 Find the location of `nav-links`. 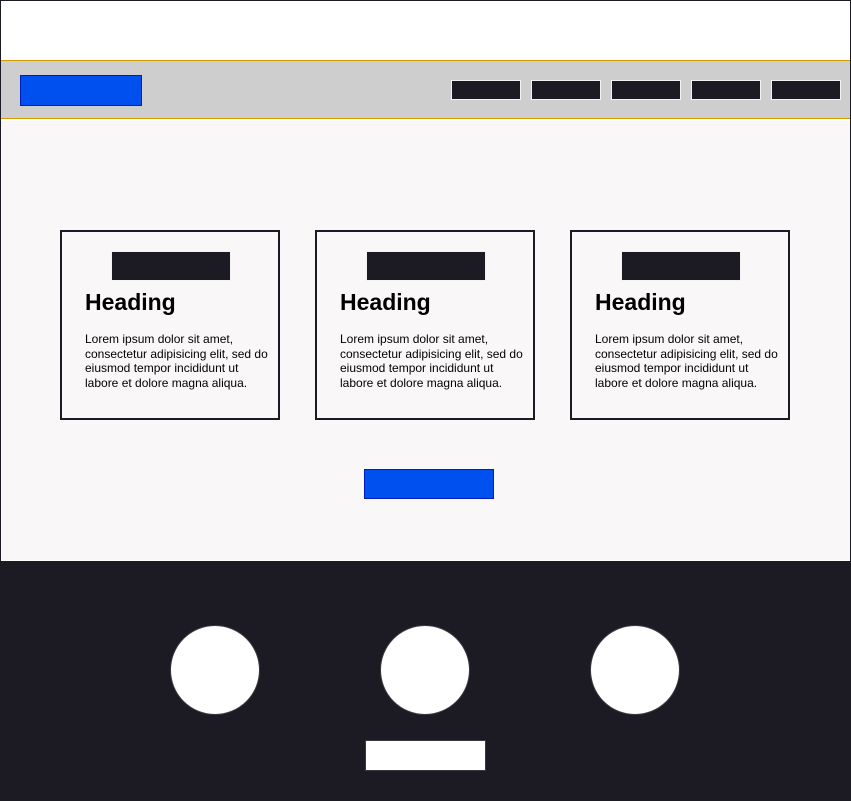

nav-links is located at coordinates (646, 90).